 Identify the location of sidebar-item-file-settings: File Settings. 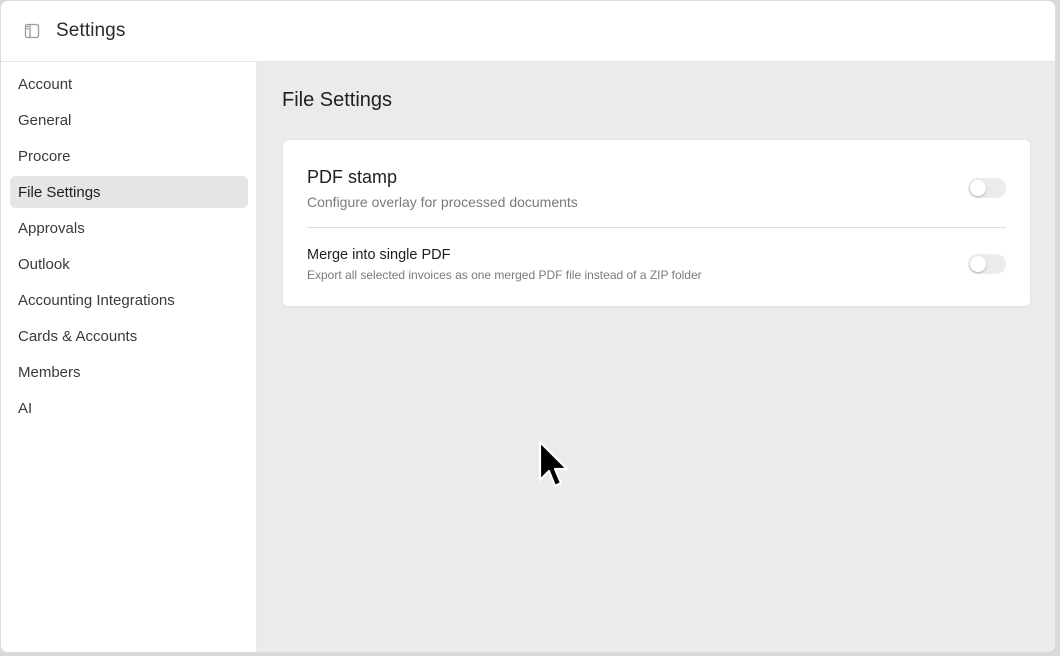
(129, 192).